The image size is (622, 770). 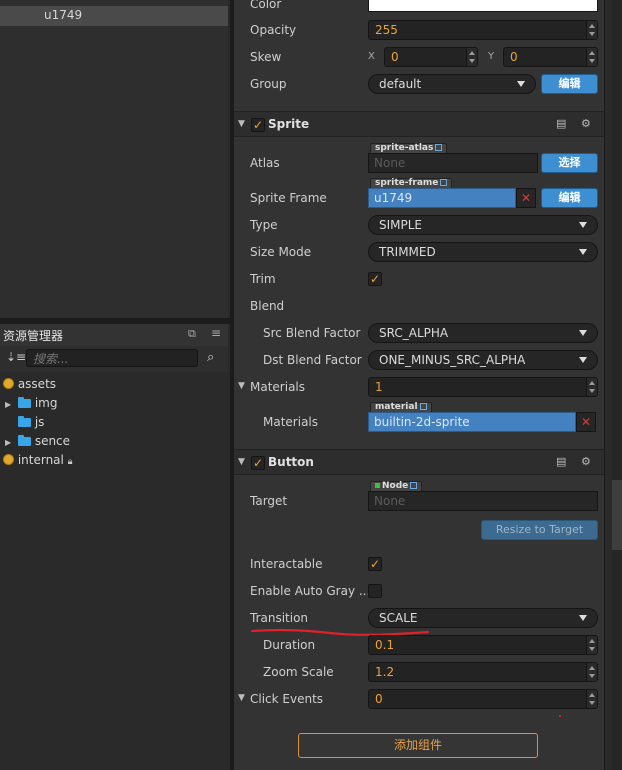 I want to click on button-title: Button, so click(x=291, y=462).